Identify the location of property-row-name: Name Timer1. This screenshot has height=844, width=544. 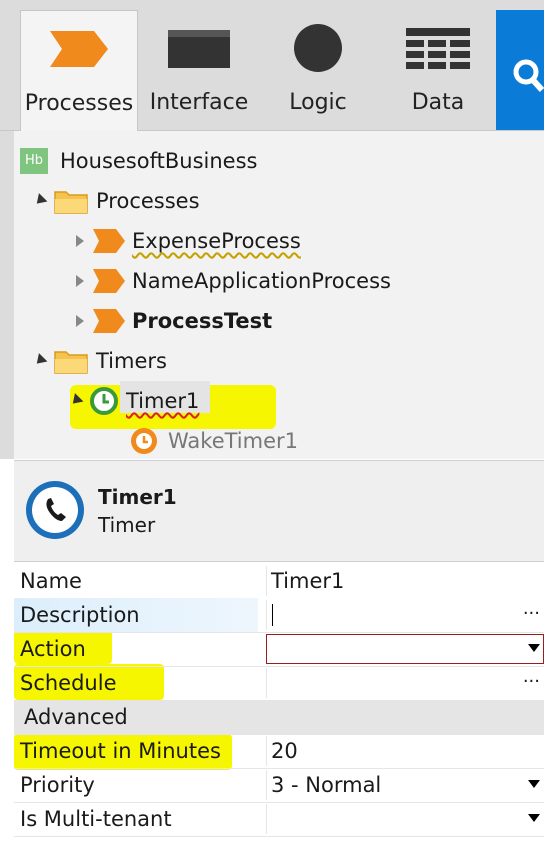
(279, 581).